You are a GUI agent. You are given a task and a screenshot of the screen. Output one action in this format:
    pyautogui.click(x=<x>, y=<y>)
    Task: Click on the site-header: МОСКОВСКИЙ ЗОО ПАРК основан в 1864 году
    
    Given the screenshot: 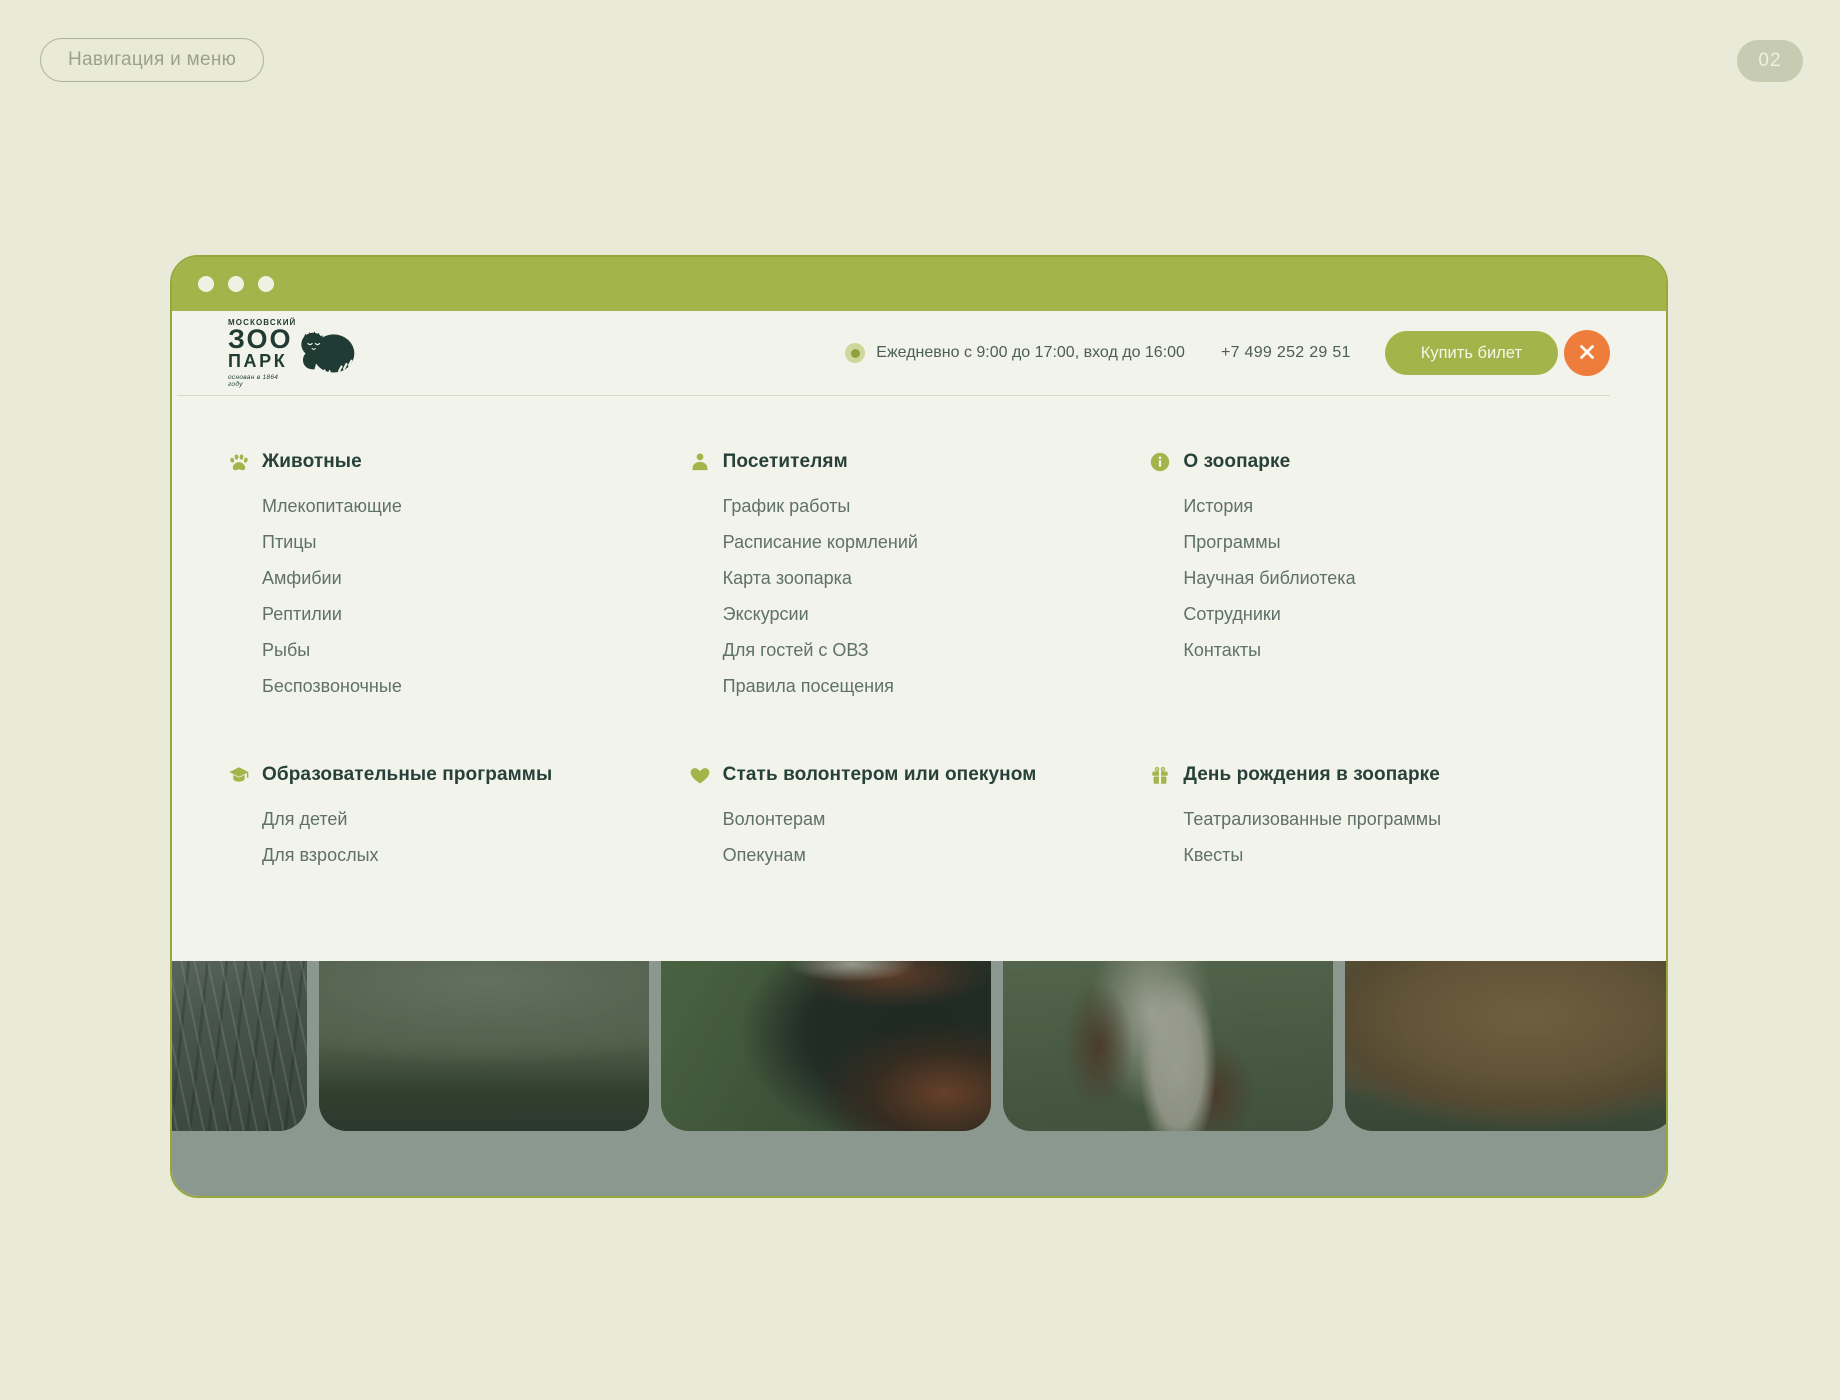 What is the action you would take?
    pyautogui.click(x=919, y=353)
    